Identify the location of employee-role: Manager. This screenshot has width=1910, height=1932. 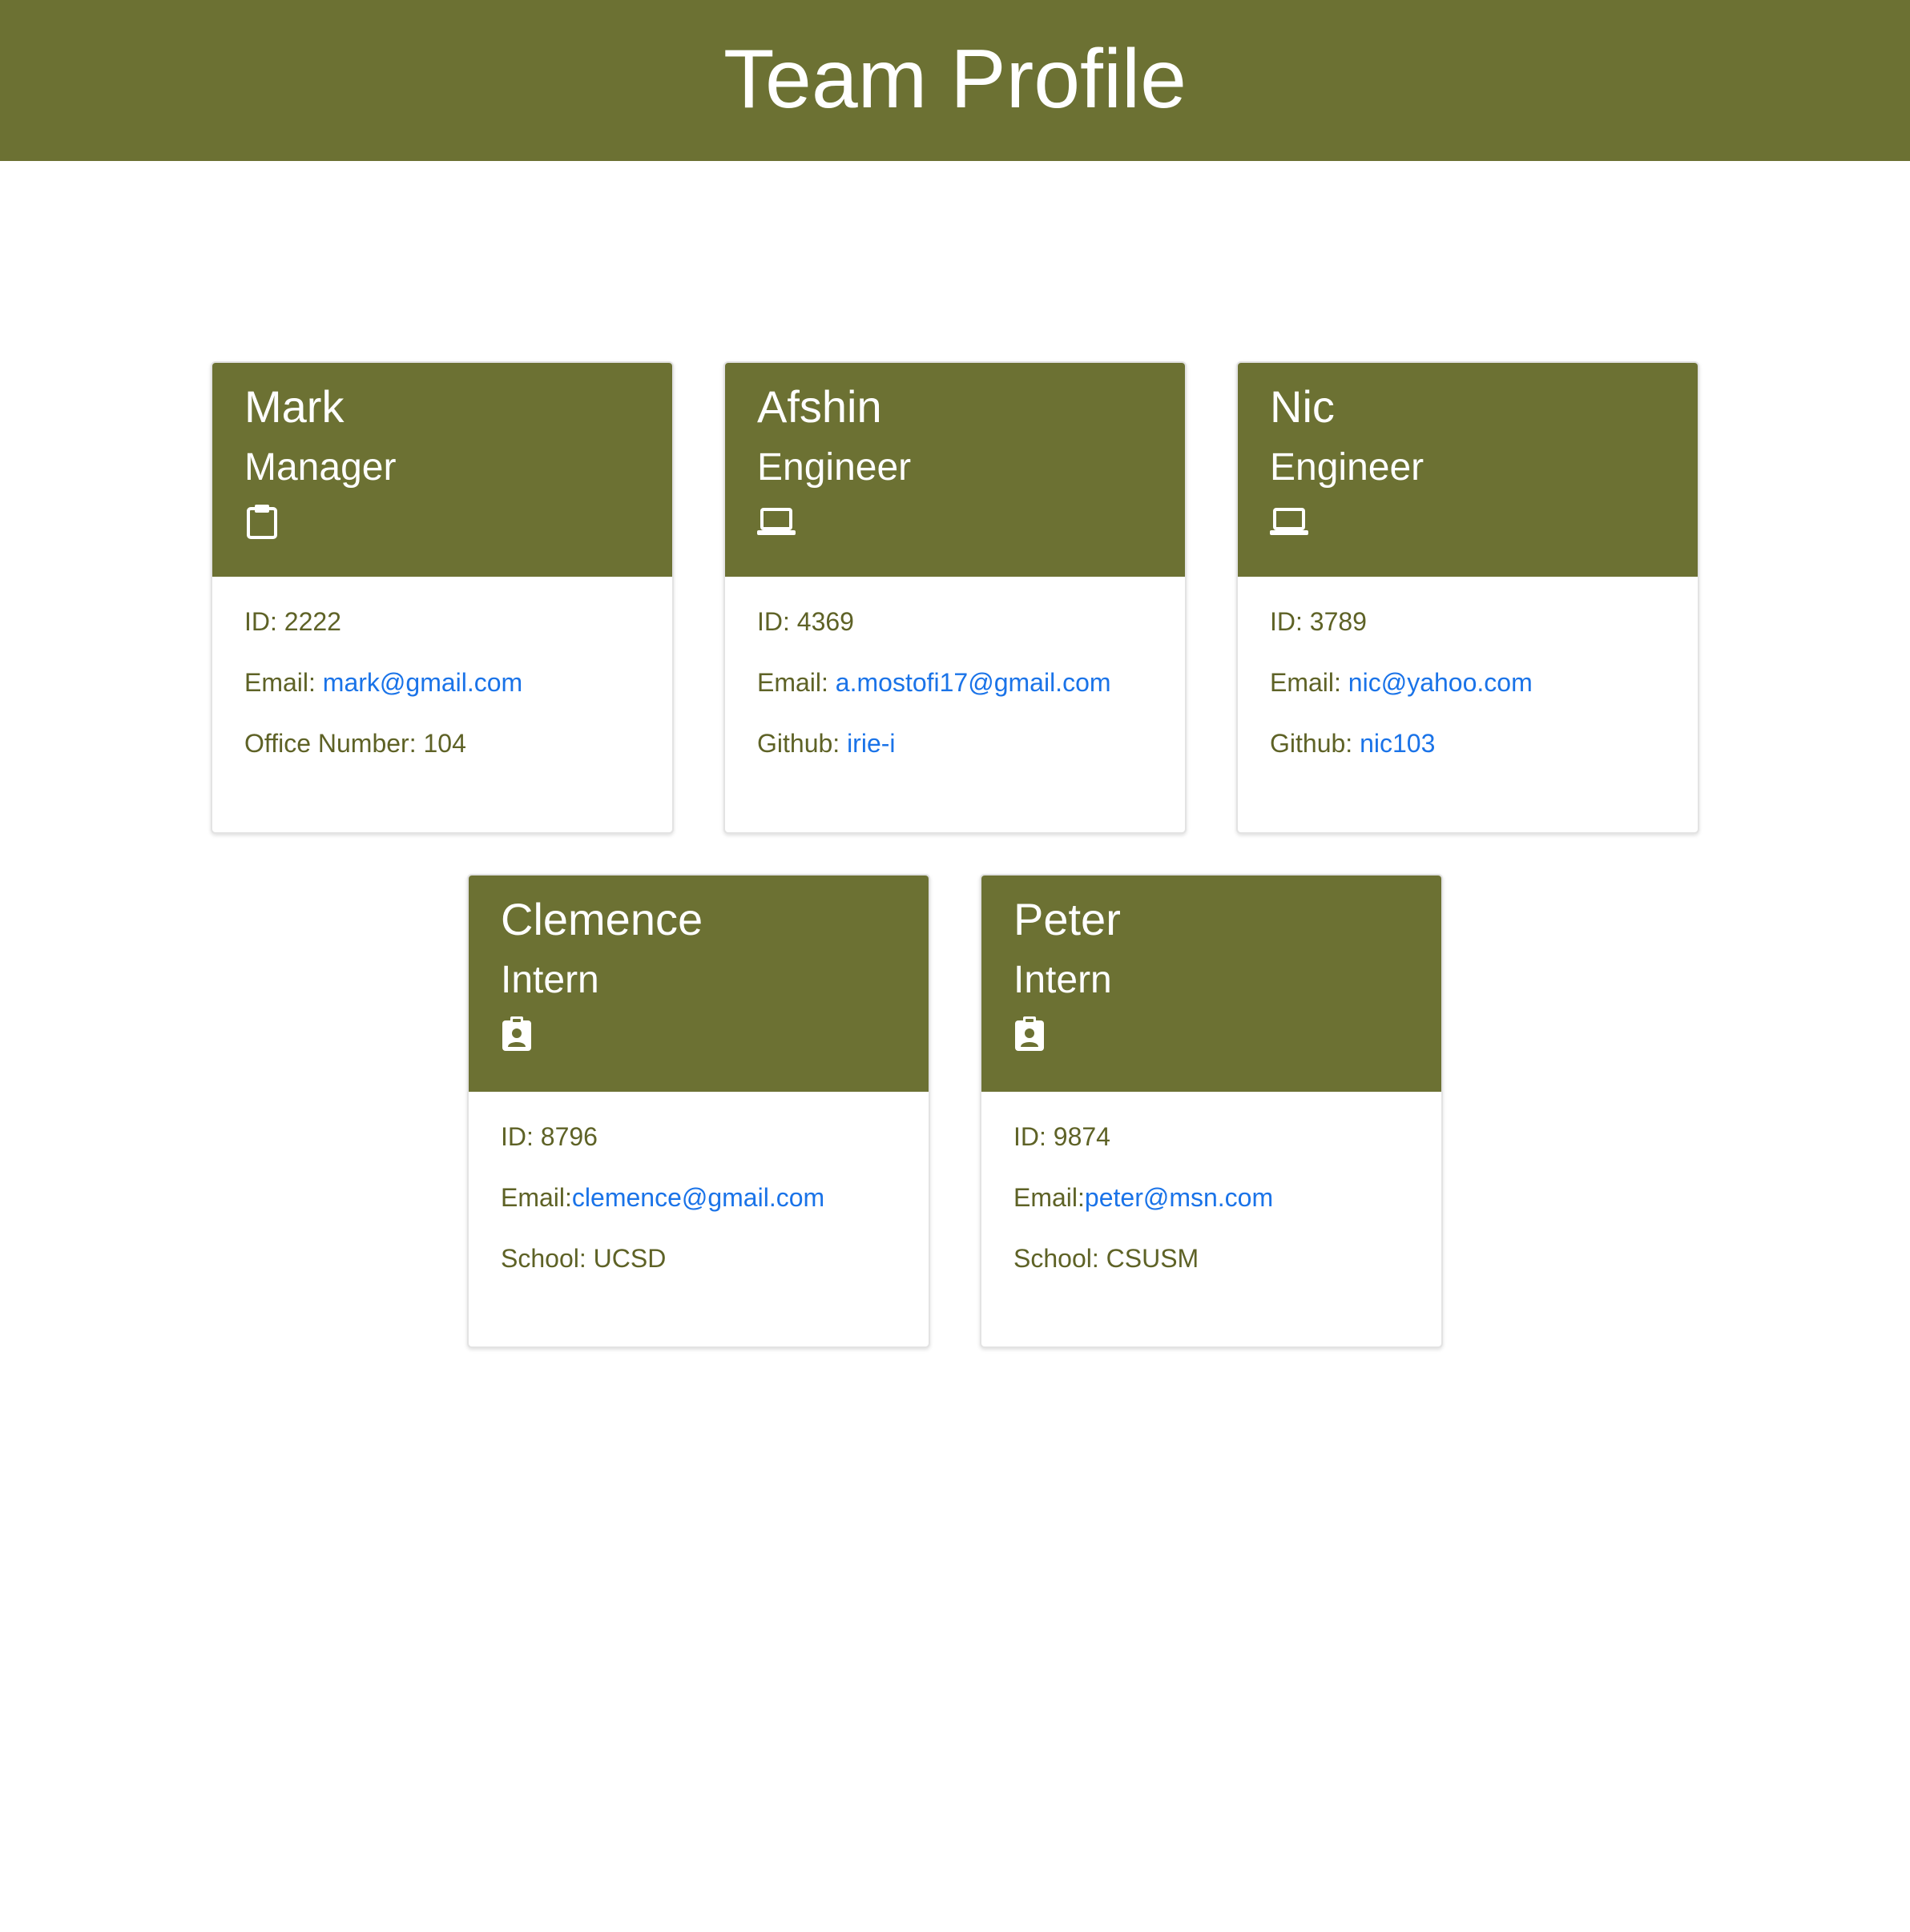
(320, 468).